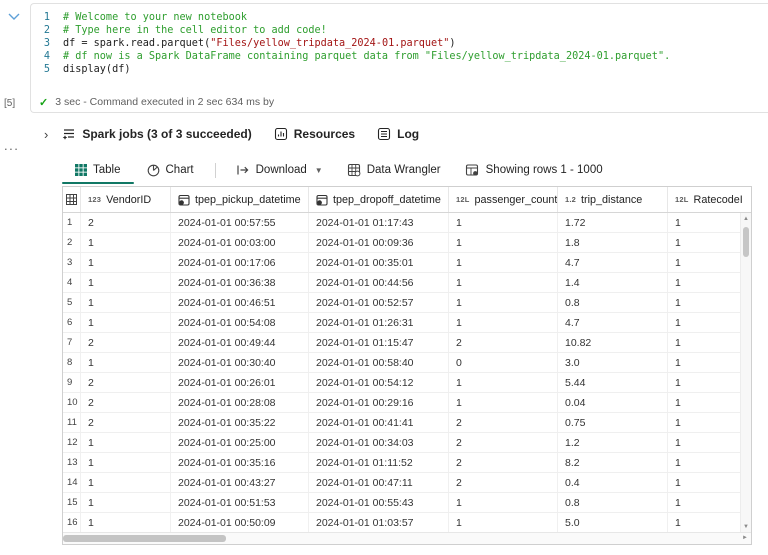 This screenshot has width=768, height=555. I want to click on log-toggle: Log, so click(398, 134).